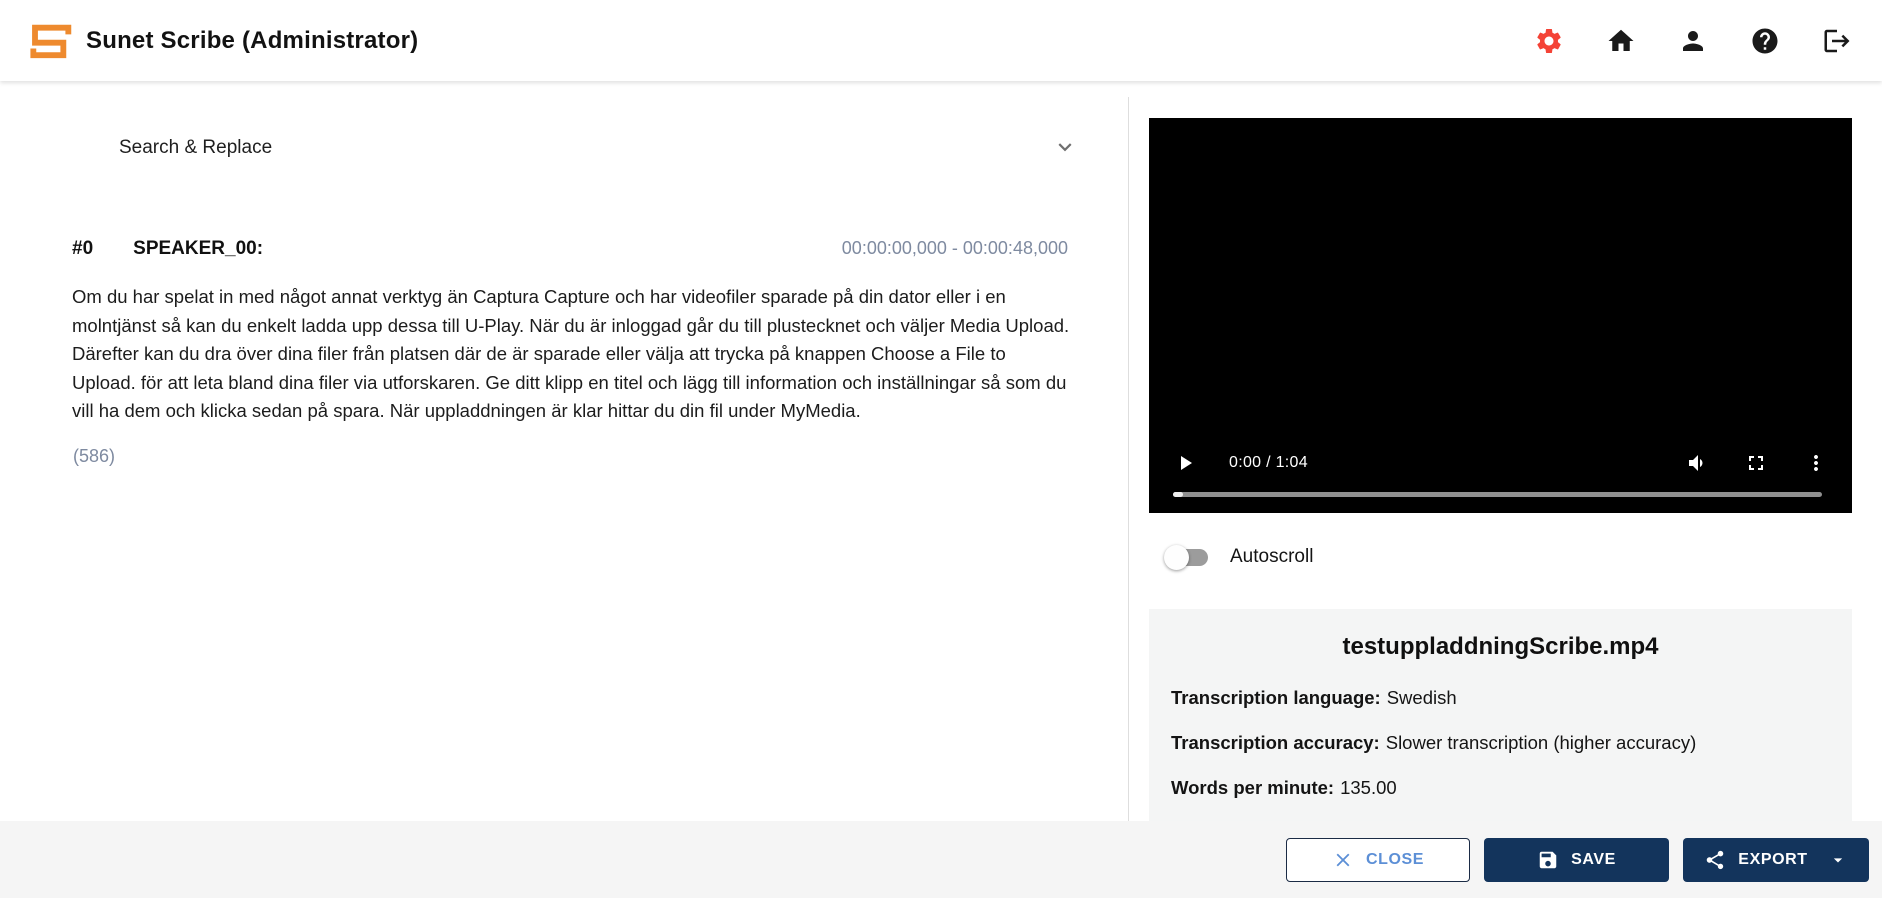 The height and width of the screenshot is (898, 1882). What do you see at coordinates (1696, 463) in the screenshot?
I see `volume-icon` at bounding box center [1696, 463].